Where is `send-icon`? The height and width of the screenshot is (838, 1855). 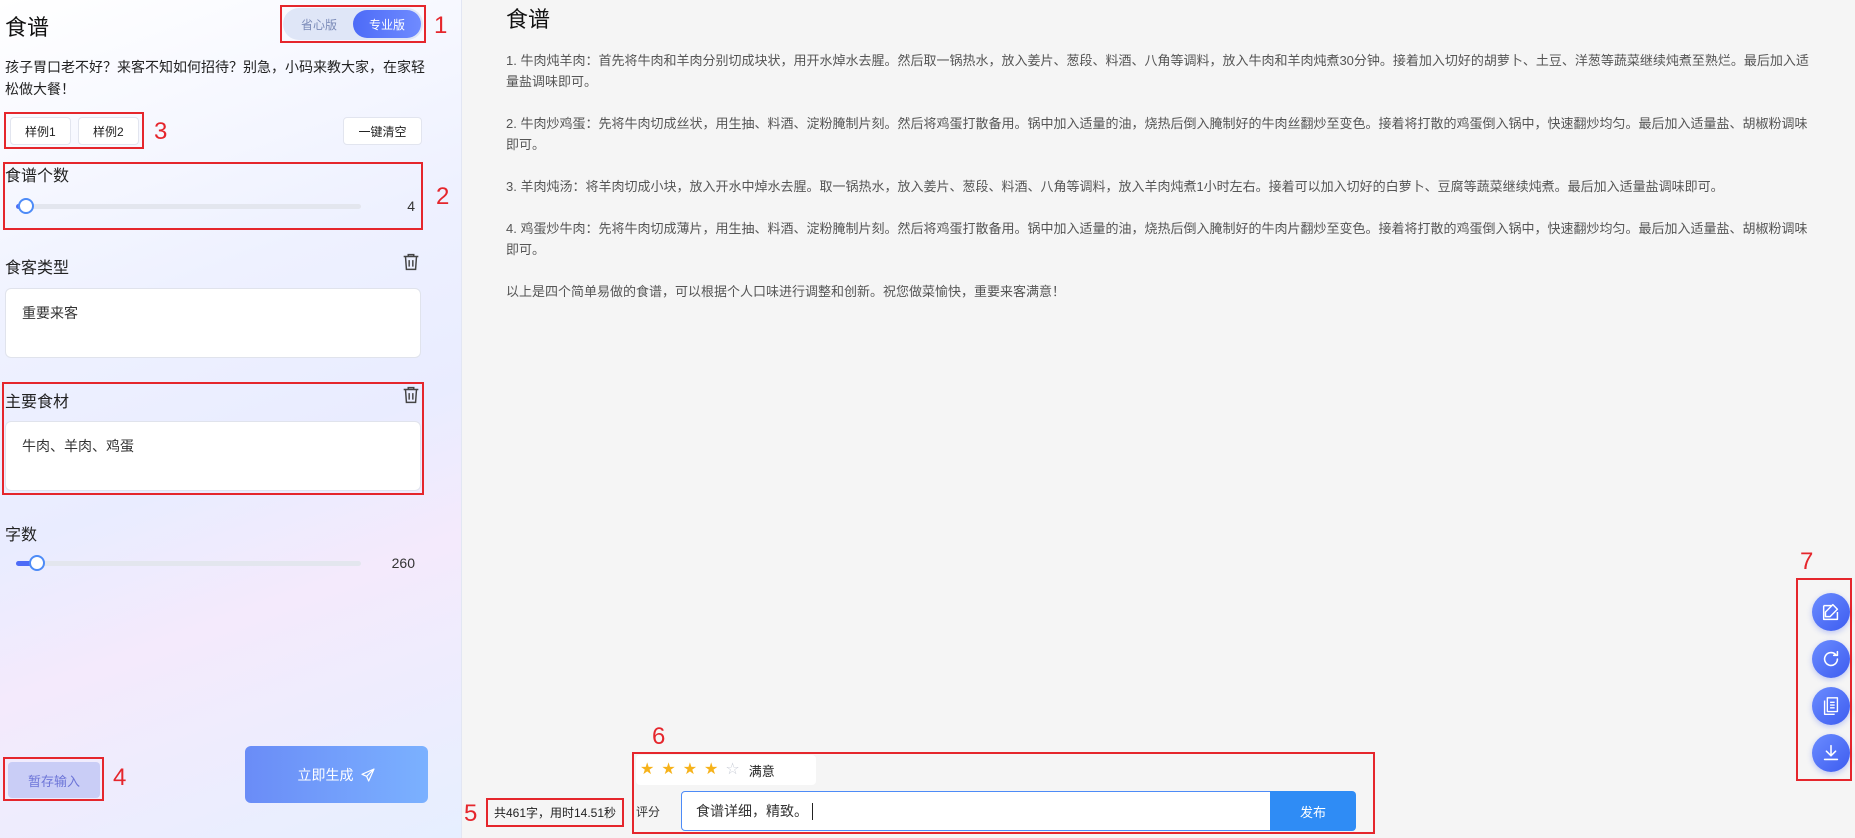
send-icon is located at coordinates (367, 774).